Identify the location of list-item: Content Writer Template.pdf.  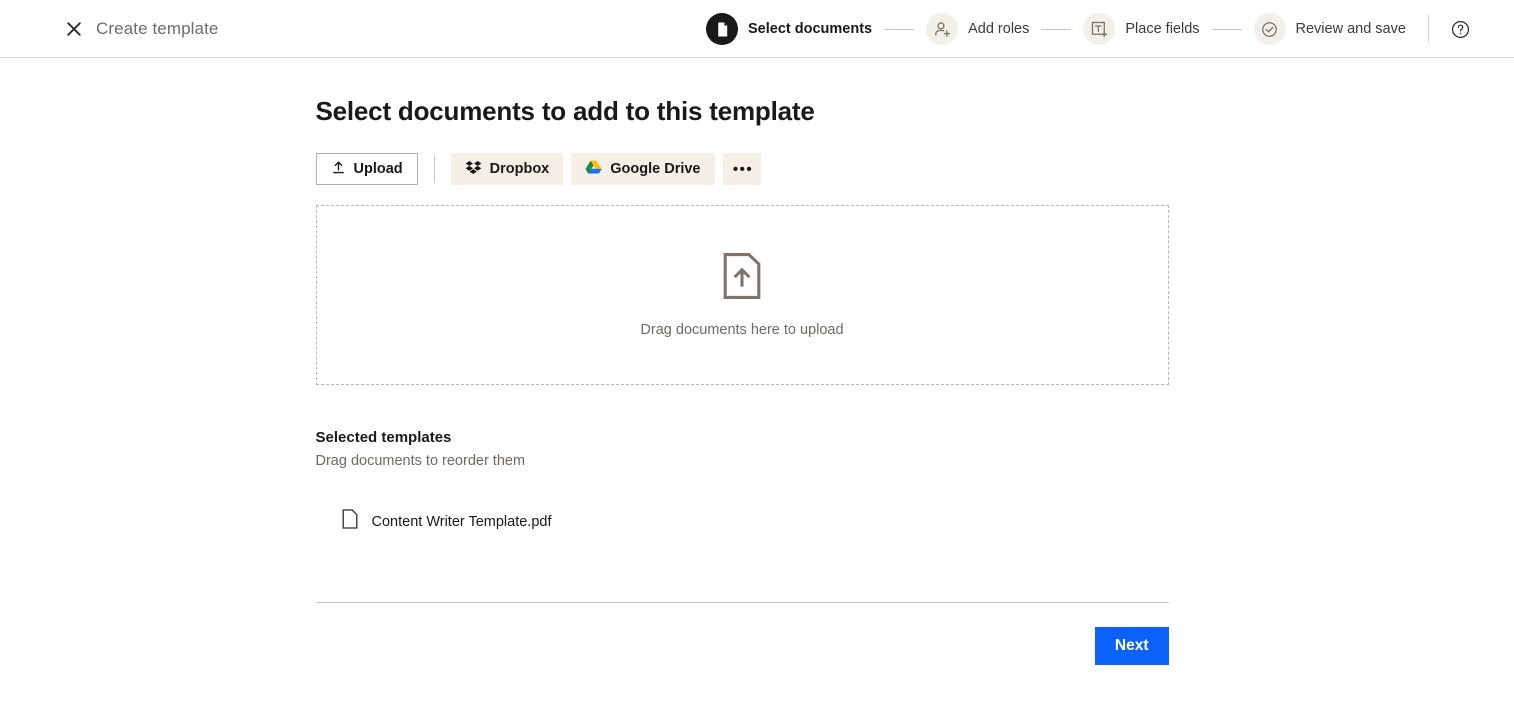
(742, 521).